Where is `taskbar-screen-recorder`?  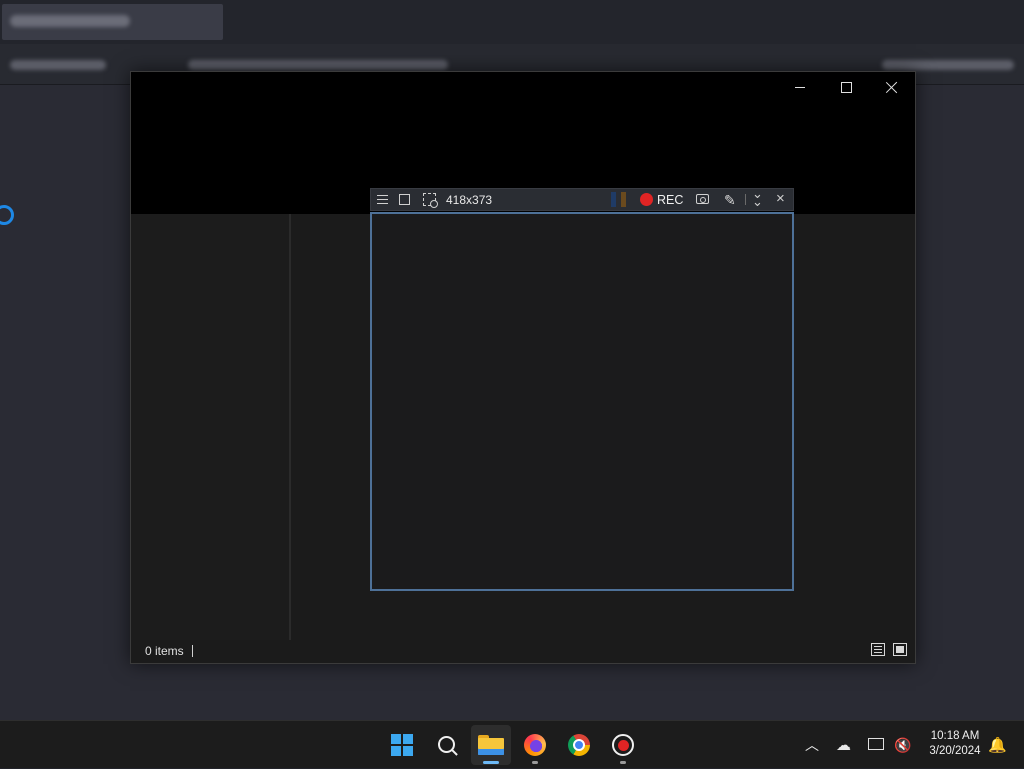 taskbar-screen-recorder is located at coordinates (623, 745).